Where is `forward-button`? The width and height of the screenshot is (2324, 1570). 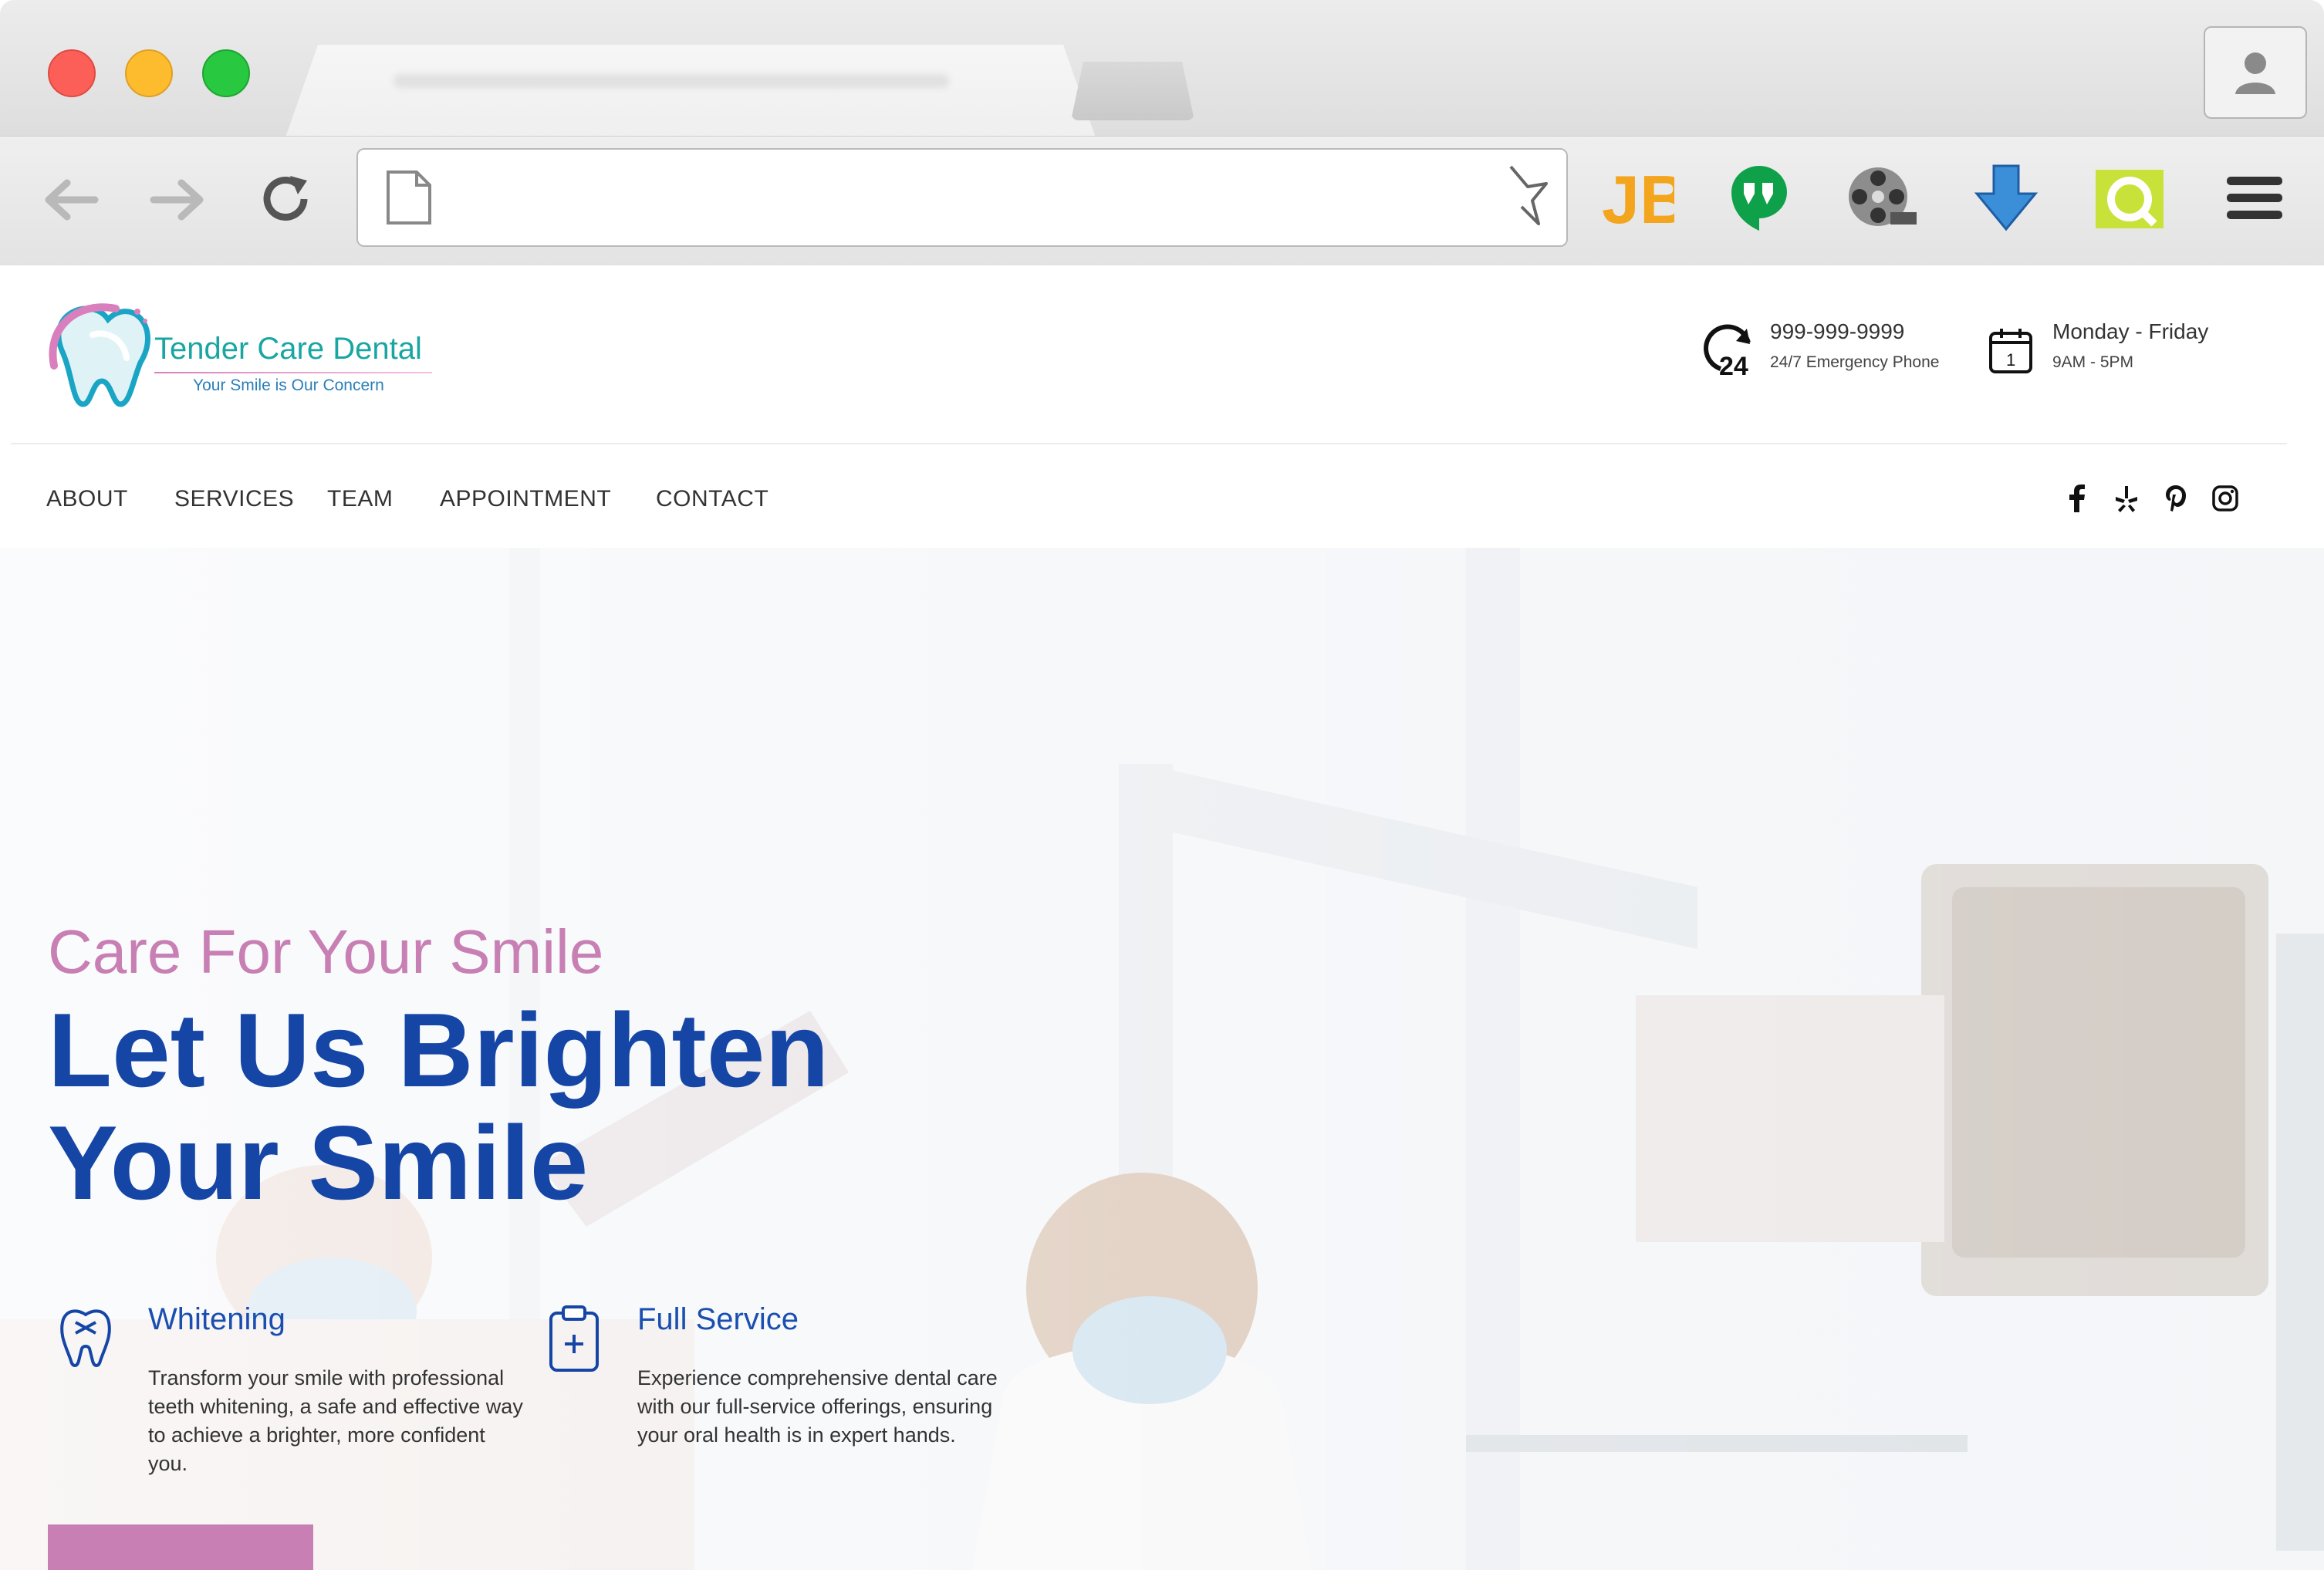
forward-button is located at coordinates (178, 200).